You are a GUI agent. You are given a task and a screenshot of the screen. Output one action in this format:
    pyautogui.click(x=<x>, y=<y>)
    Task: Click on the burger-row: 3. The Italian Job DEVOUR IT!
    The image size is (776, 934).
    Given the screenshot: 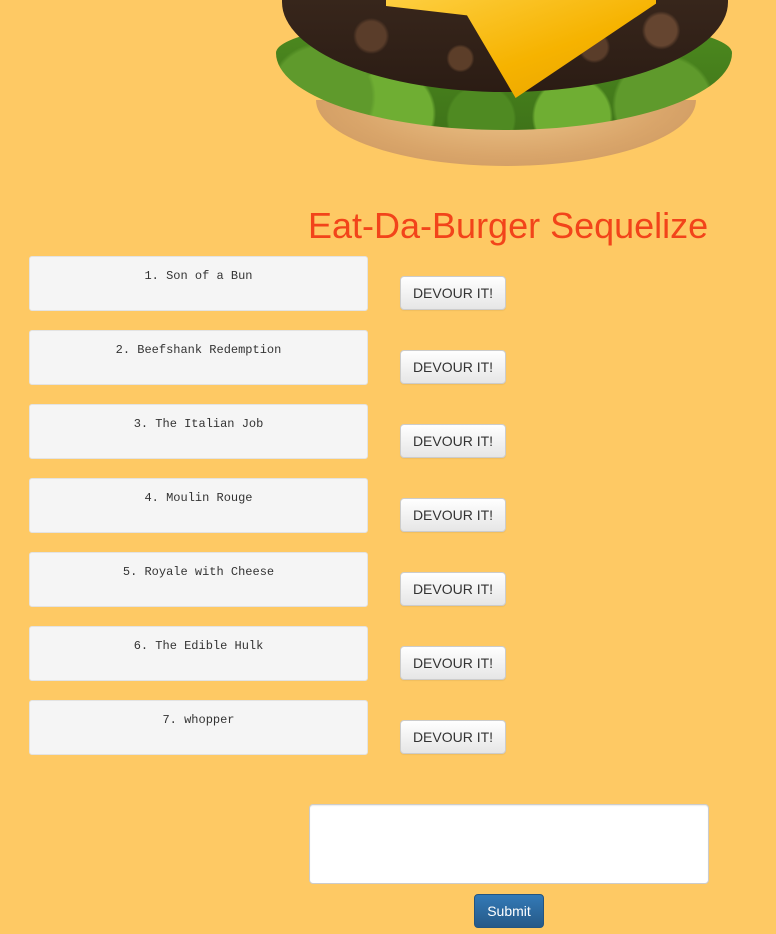 What is the action you would take?
    pyautogui.click(x=289, y=433)
    